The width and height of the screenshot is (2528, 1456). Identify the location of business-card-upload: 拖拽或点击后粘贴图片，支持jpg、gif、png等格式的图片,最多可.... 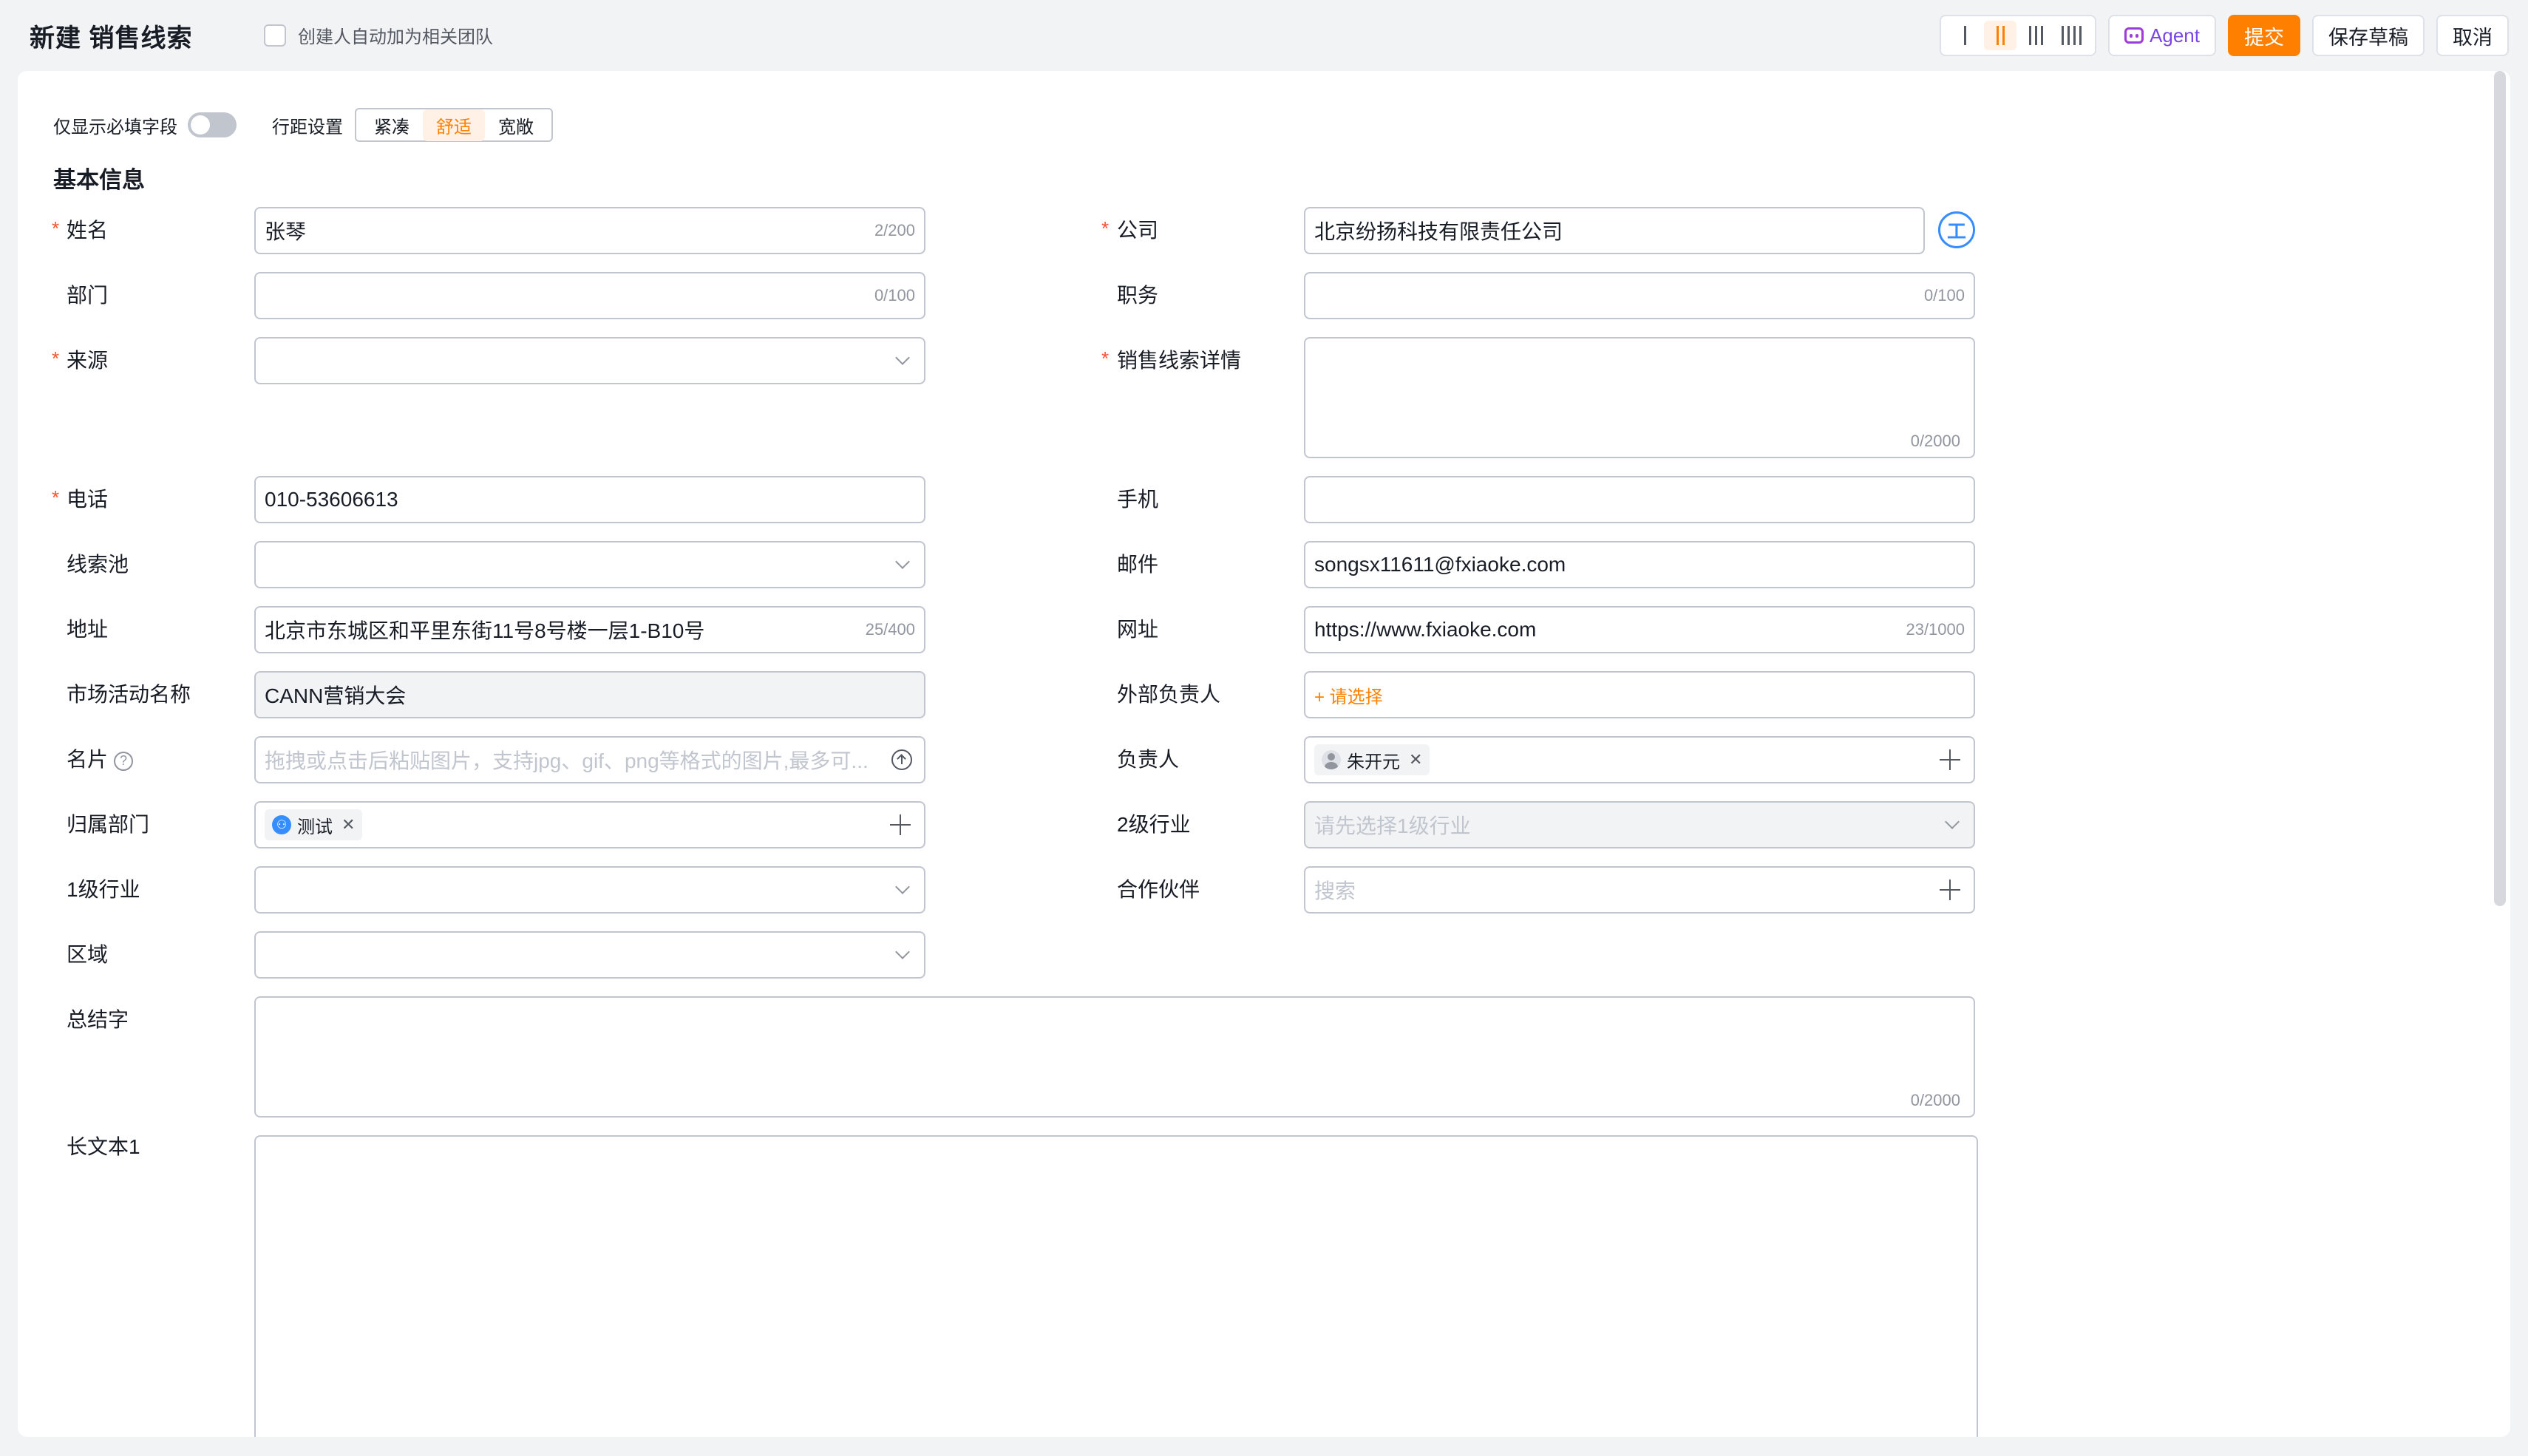
(590, 759).